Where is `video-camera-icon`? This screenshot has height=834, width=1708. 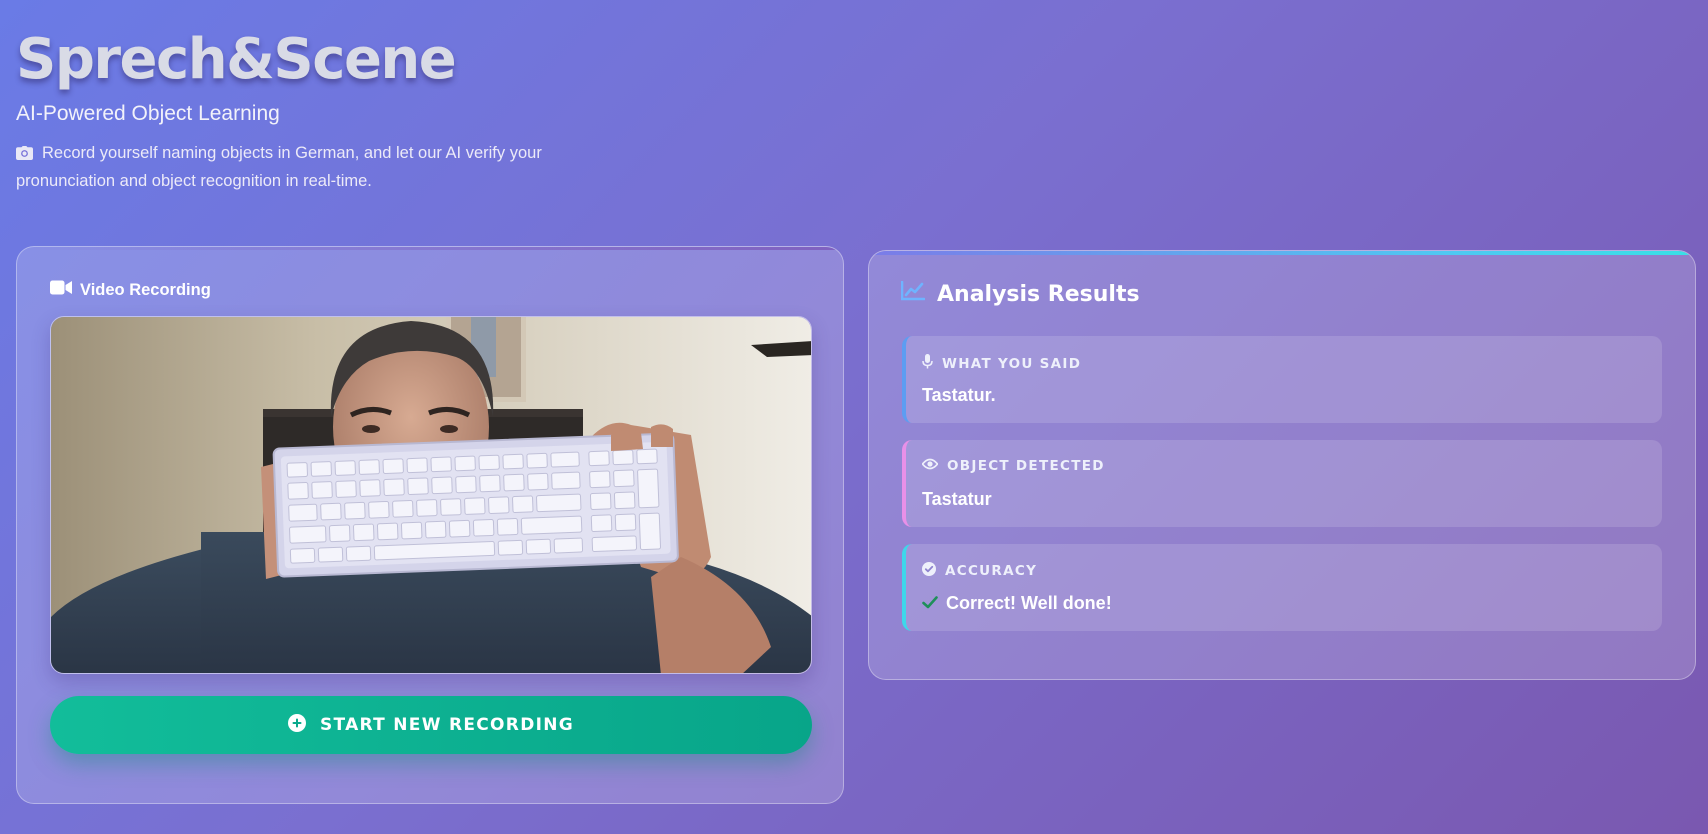
video-camera-icon is located at coordinates (61, 290).